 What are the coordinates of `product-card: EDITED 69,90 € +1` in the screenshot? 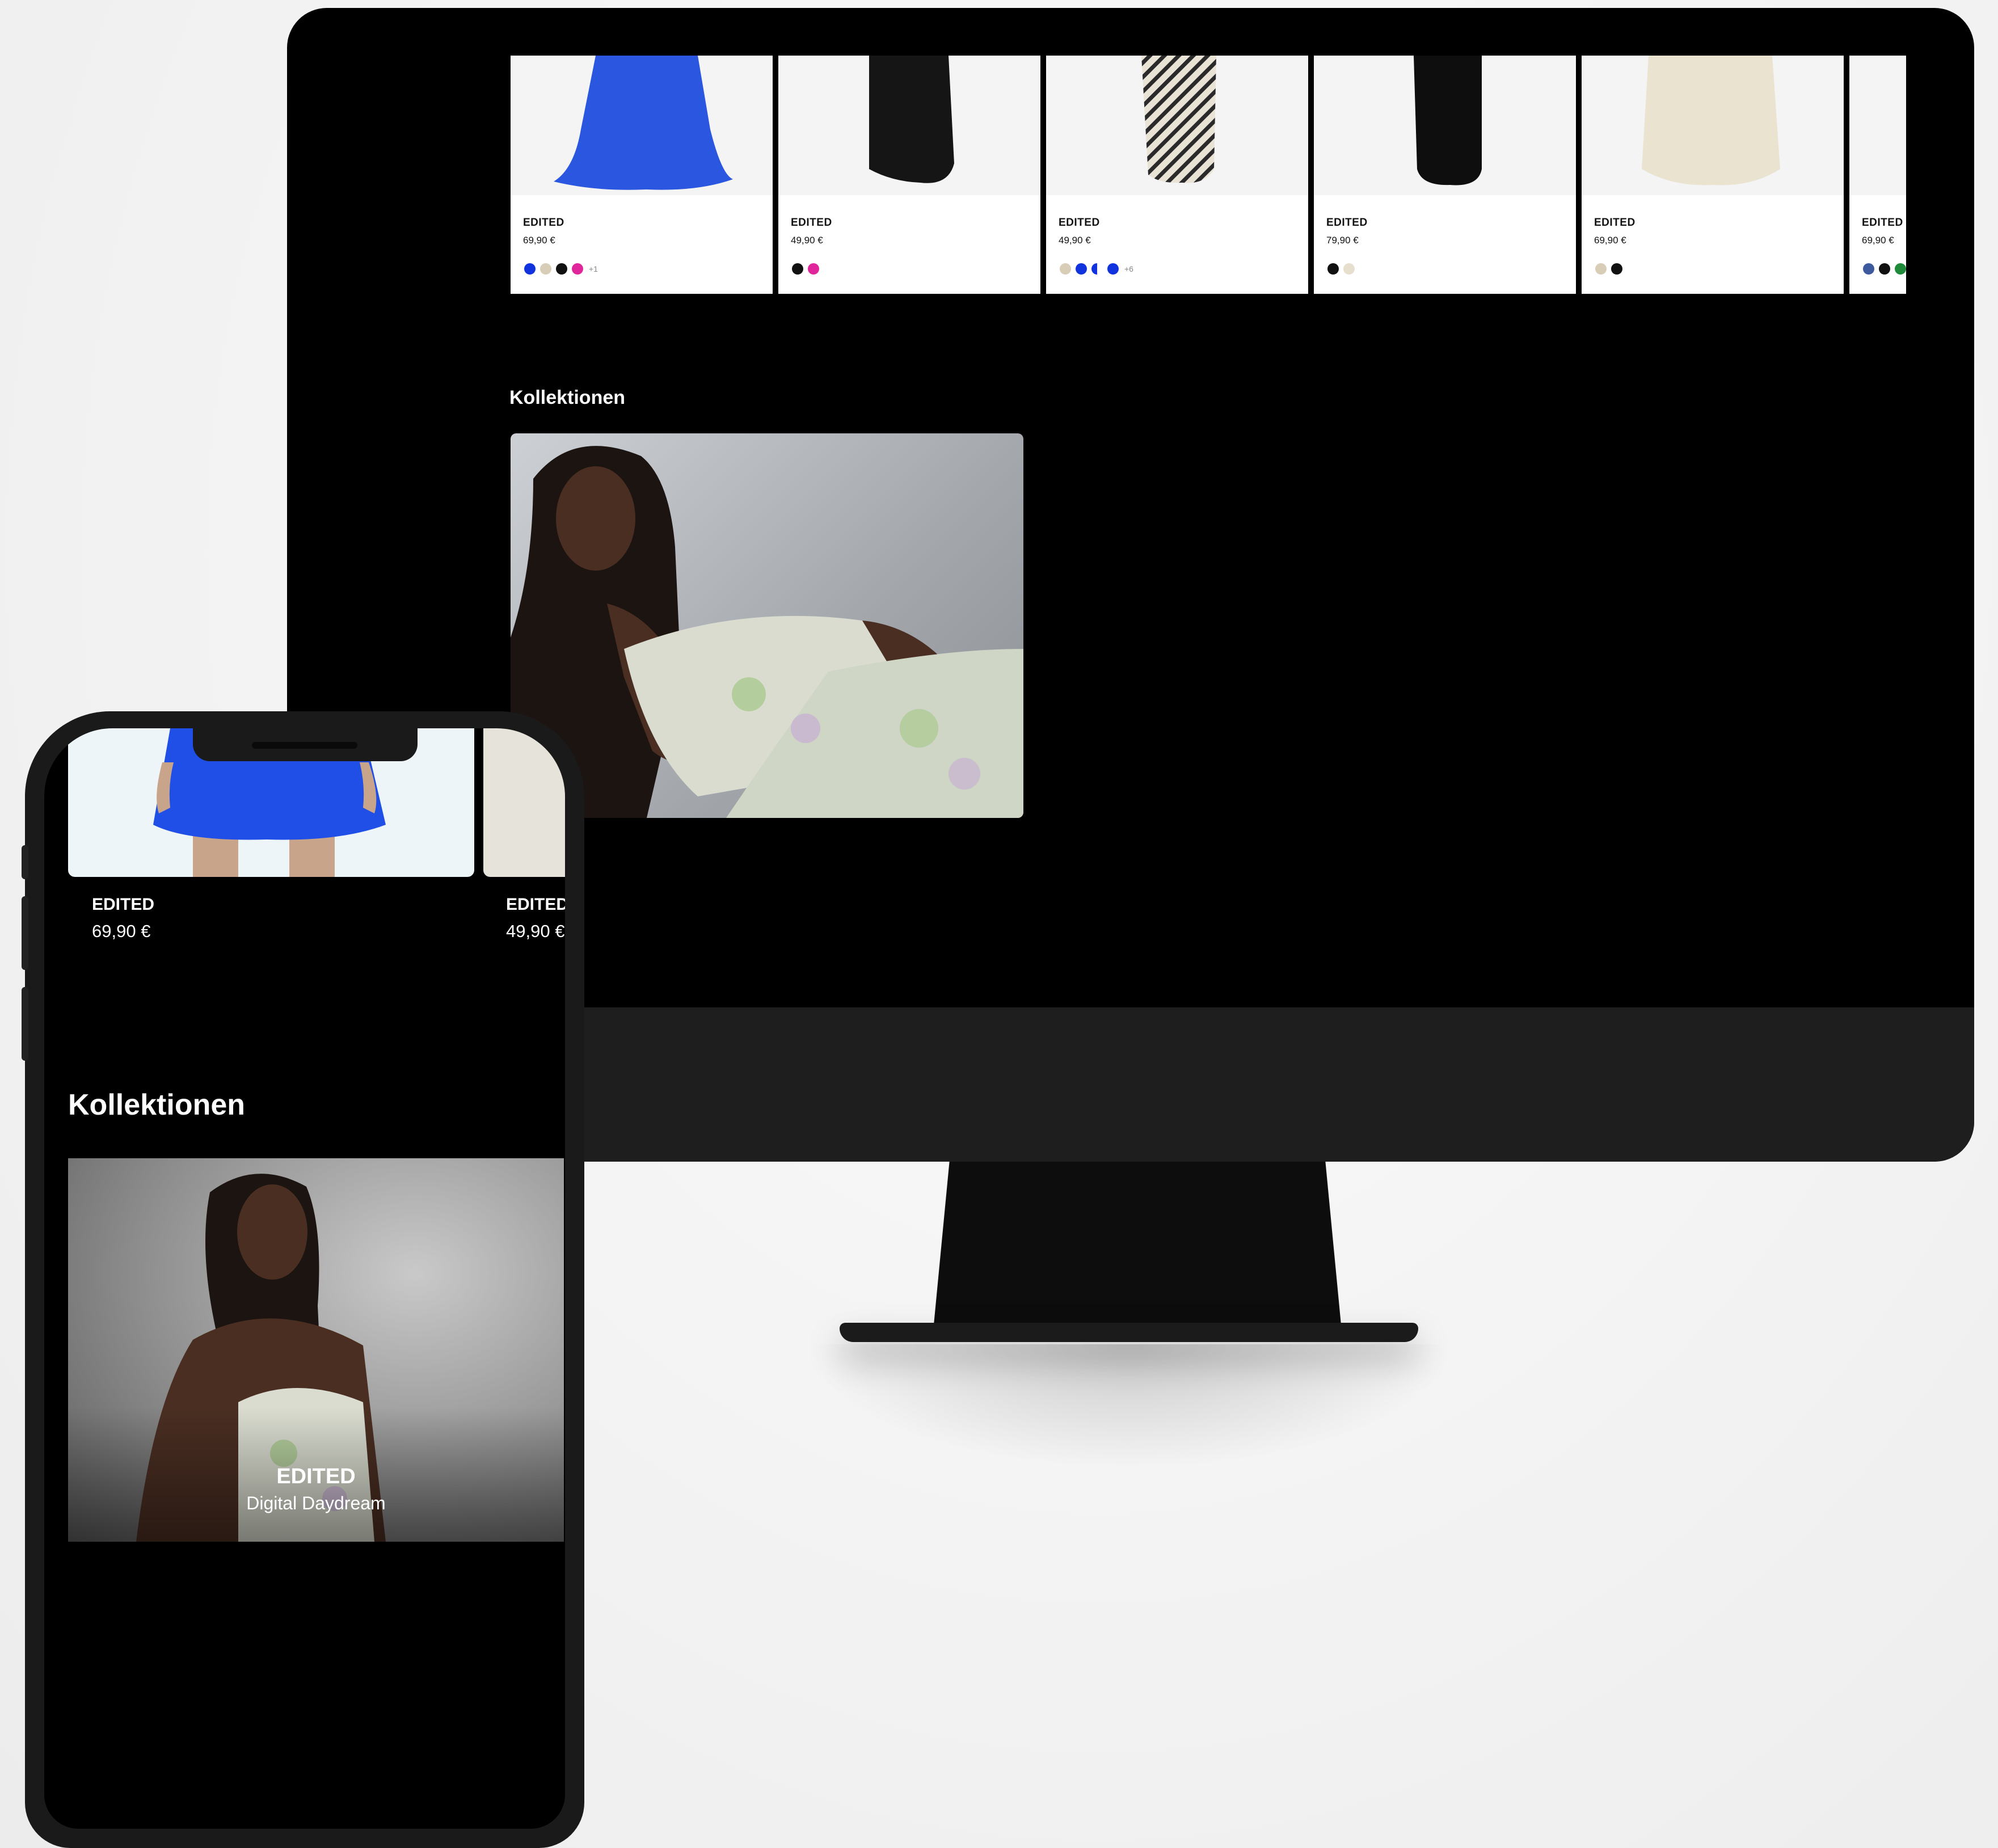 It's located at (642, 175).